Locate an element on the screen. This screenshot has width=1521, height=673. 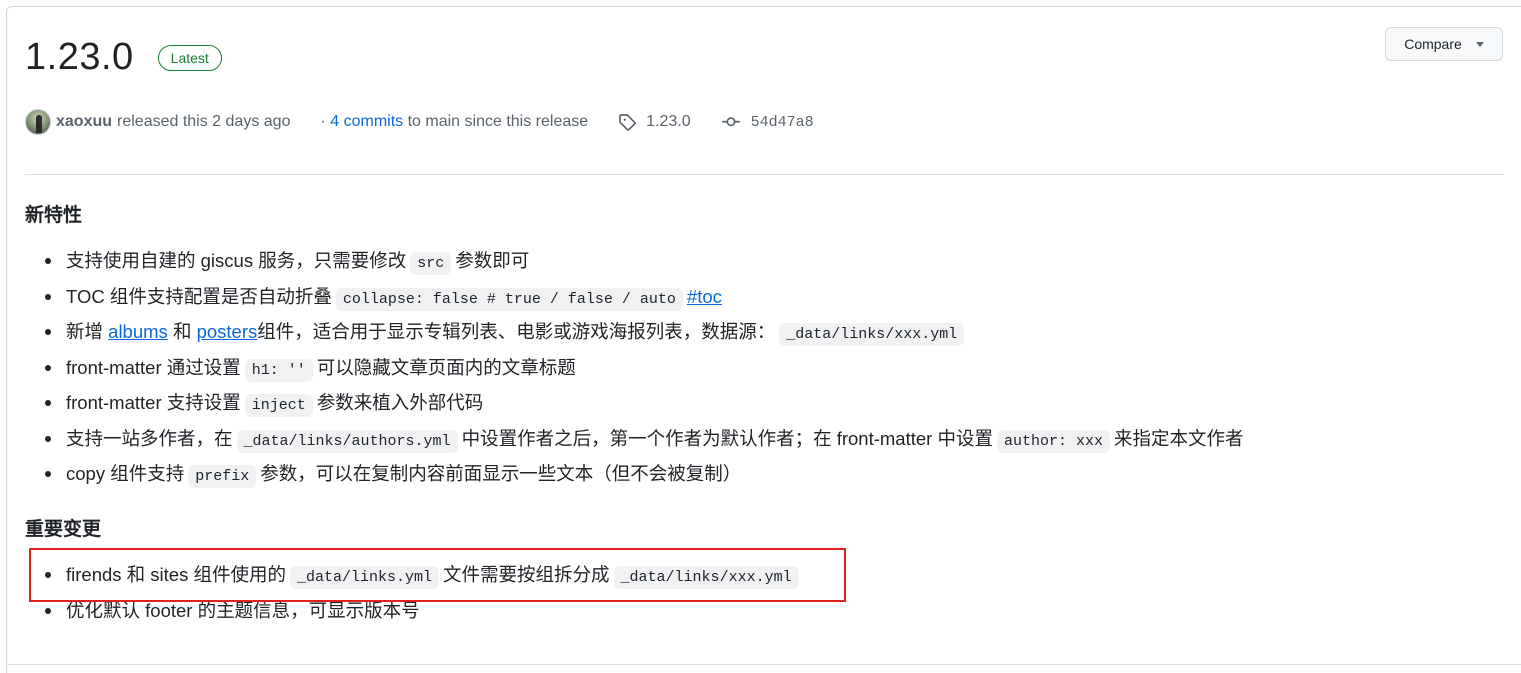
card-bottom-divider is located at coordinates (763, 664).